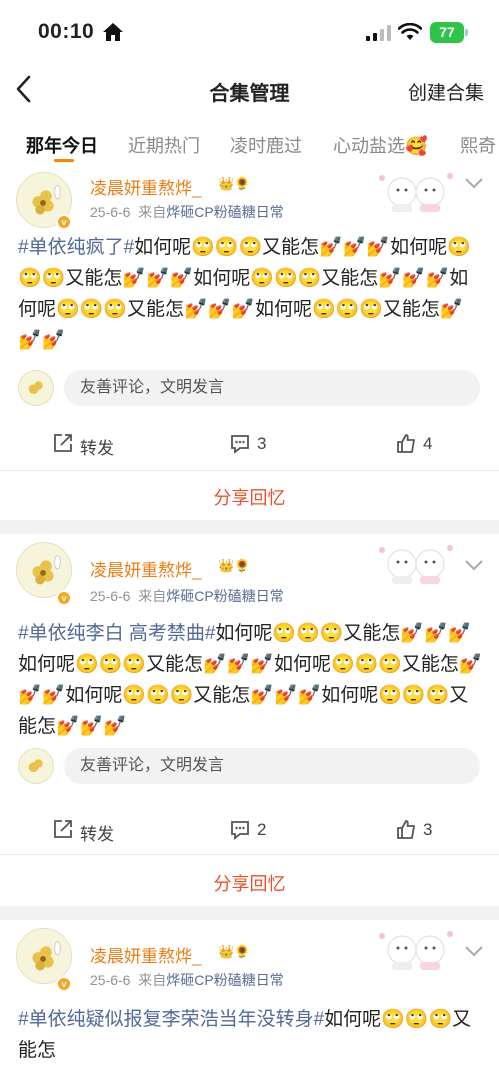  Describe the element at coordinates (249, 91) in the screenshot. I see `nav-bar: 合集管理 创建合集` at that location.